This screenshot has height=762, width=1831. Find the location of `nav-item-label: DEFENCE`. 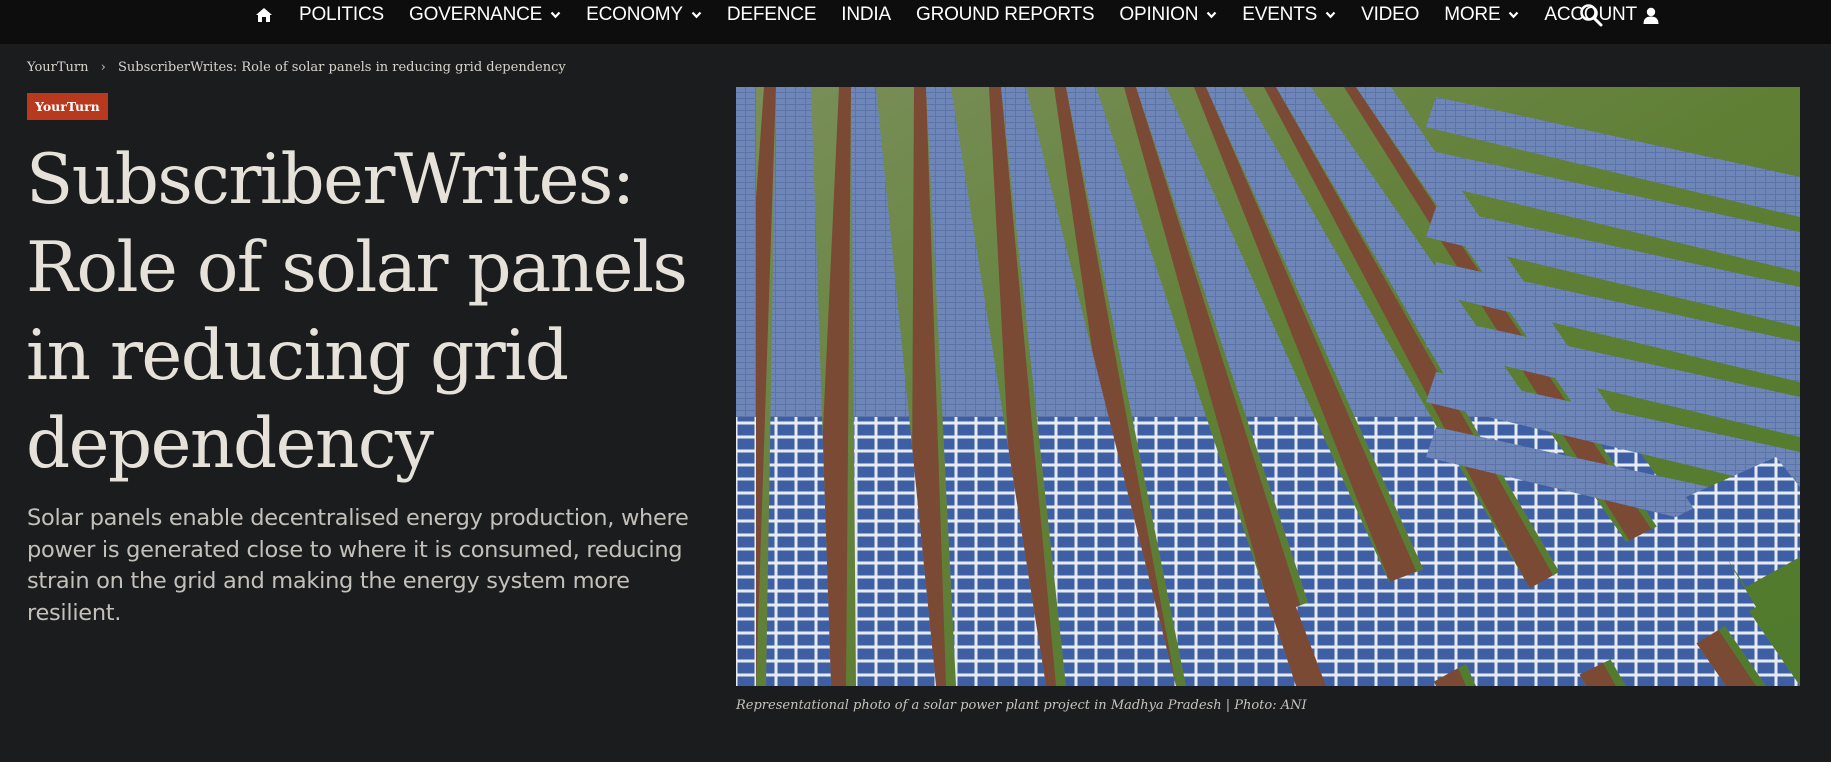

nav-item-label: DEFENCE is located at coordinates (771, 14).